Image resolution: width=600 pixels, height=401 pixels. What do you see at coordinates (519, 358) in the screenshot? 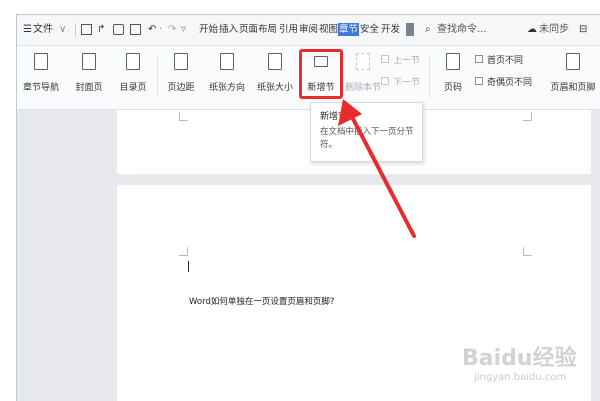
I see `baidu-watermark: Baidu经验` at bounding box center [519, 358].